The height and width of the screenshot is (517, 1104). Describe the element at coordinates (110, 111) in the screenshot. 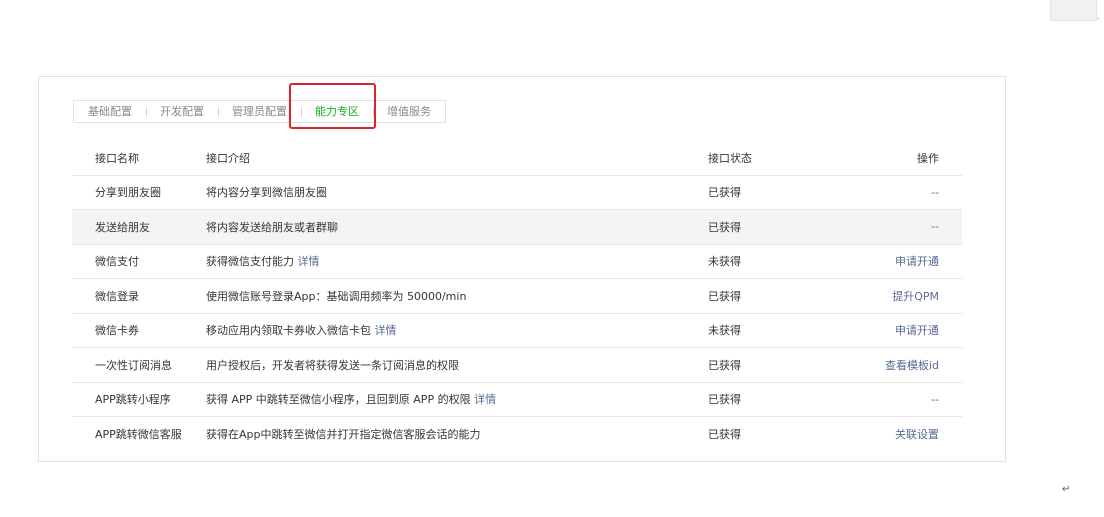

I see `tab-basic-config: 基础配置` at that location.